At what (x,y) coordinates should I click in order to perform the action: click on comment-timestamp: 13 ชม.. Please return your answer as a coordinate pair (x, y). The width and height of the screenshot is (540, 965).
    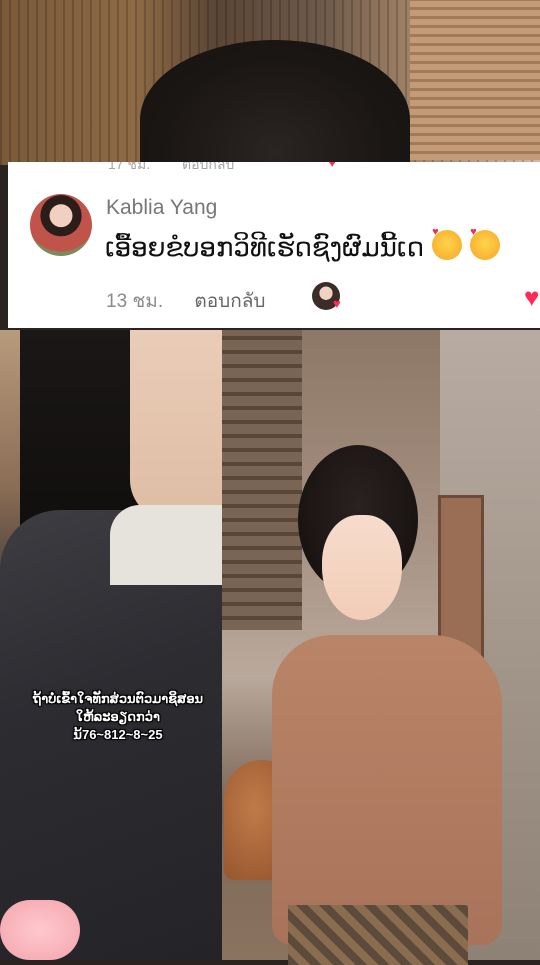
    Looking at the image, I should click on (135, 301).